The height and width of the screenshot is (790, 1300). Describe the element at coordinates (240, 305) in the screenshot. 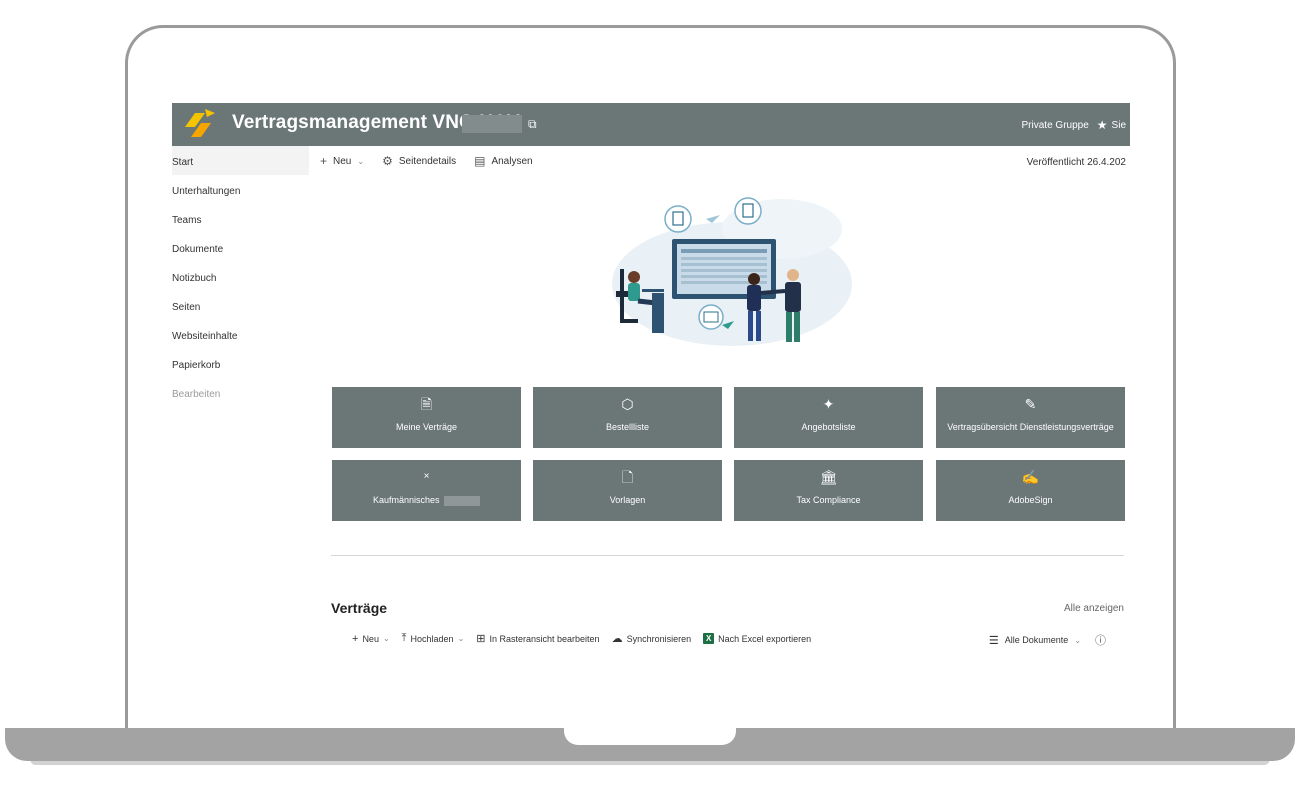

I see `nav-item-pages: Seiten` at that location.